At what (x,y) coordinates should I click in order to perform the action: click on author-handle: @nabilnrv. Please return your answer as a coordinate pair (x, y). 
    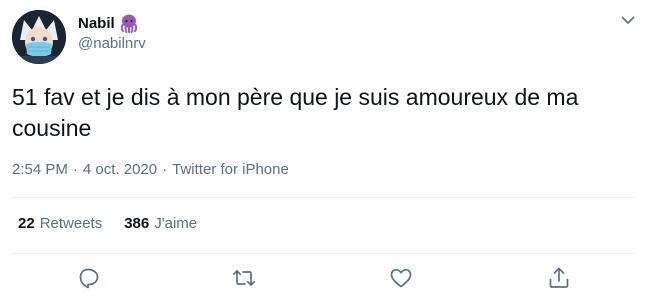
    Looking at the image, I should click on (112, 43).